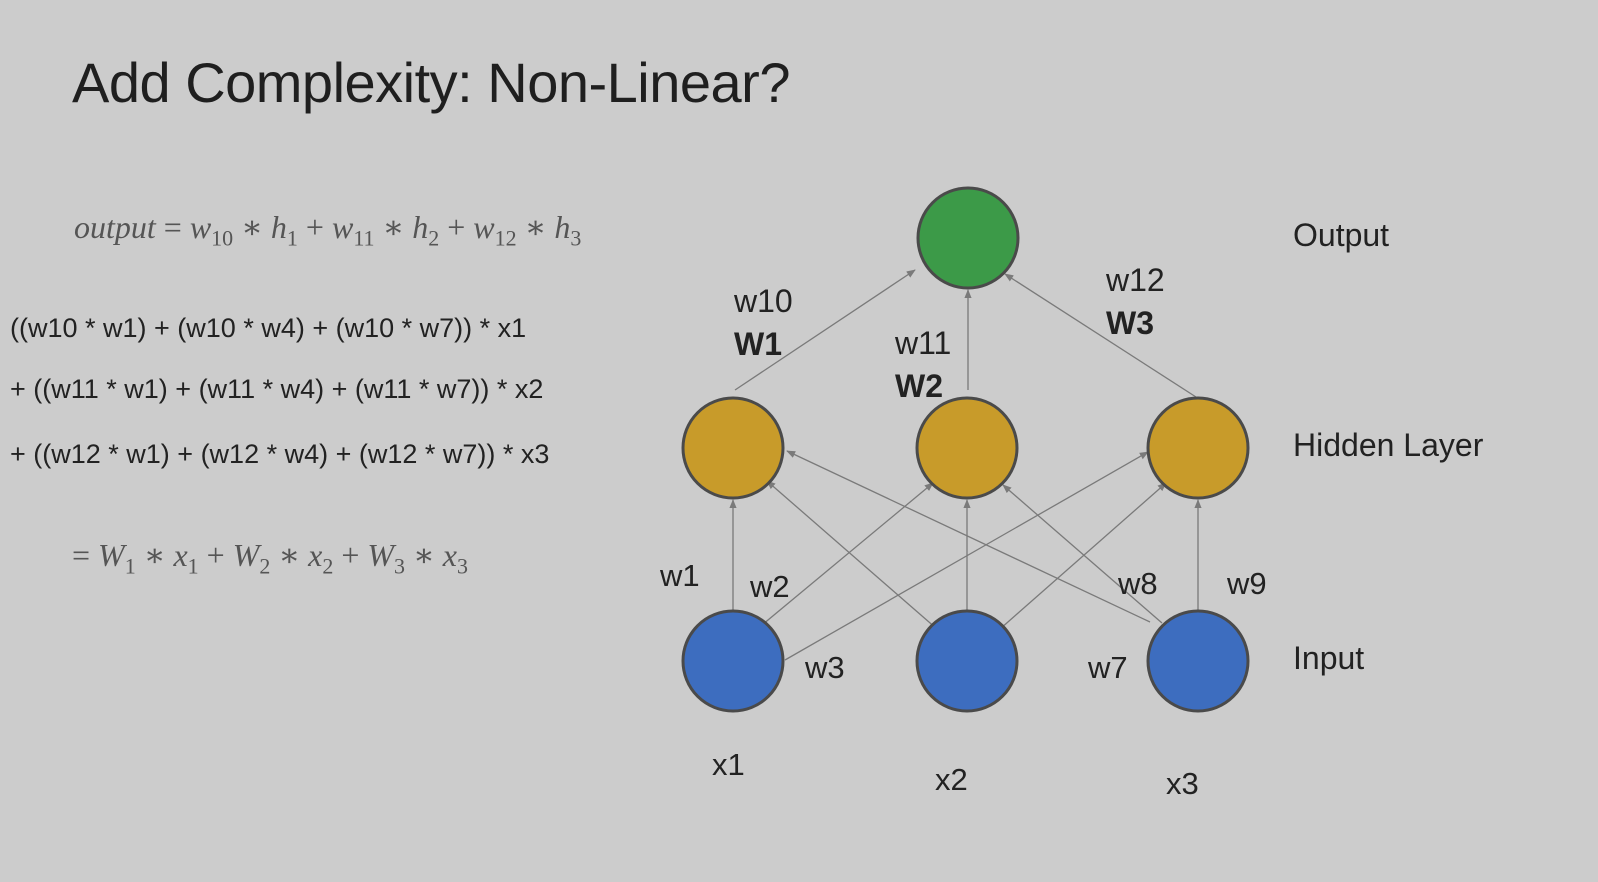  Describe the element at coordinates (1137, 583) in the screenshot. I see `weight-label-w8: w8` at that location.